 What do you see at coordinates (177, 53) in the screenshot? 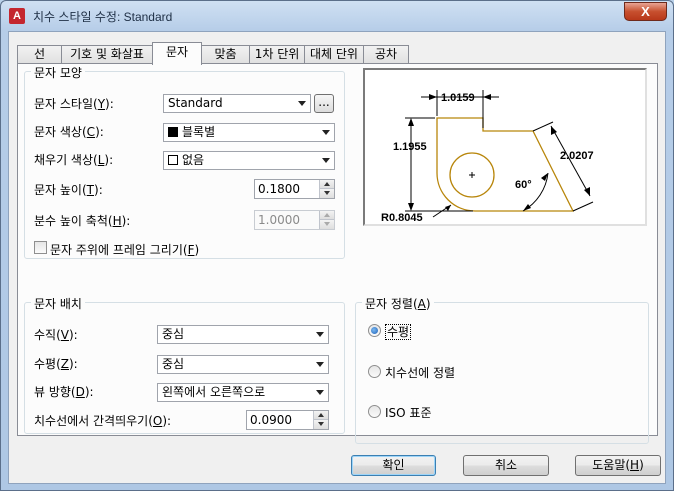
I see `tab-text: 문자` at bounding box center [177, 53].